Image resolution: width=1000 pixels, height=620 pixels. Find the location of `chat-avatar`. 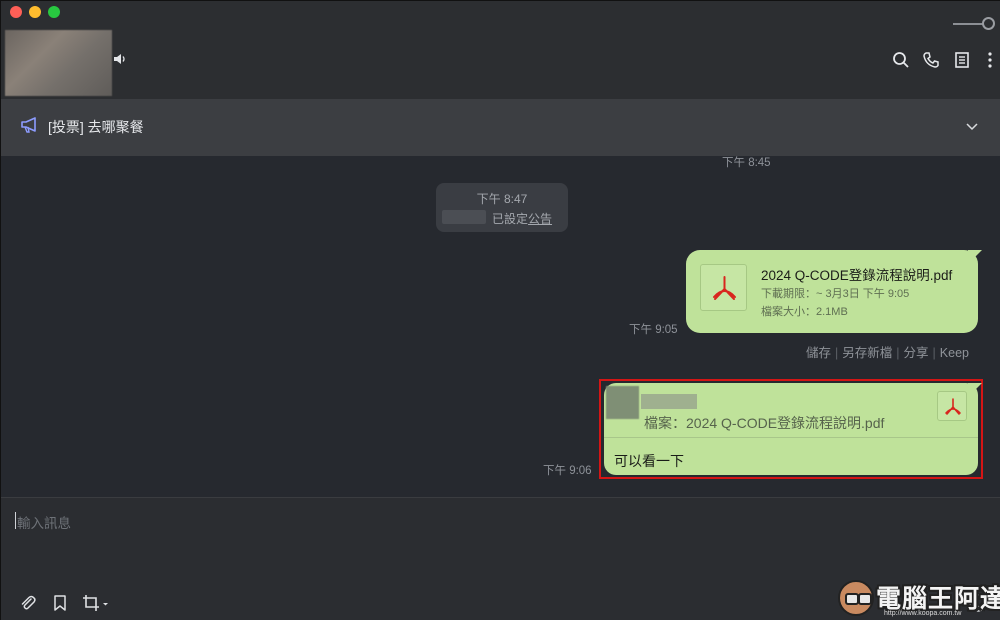

chat-avatar is located at coordinates (58, 63).